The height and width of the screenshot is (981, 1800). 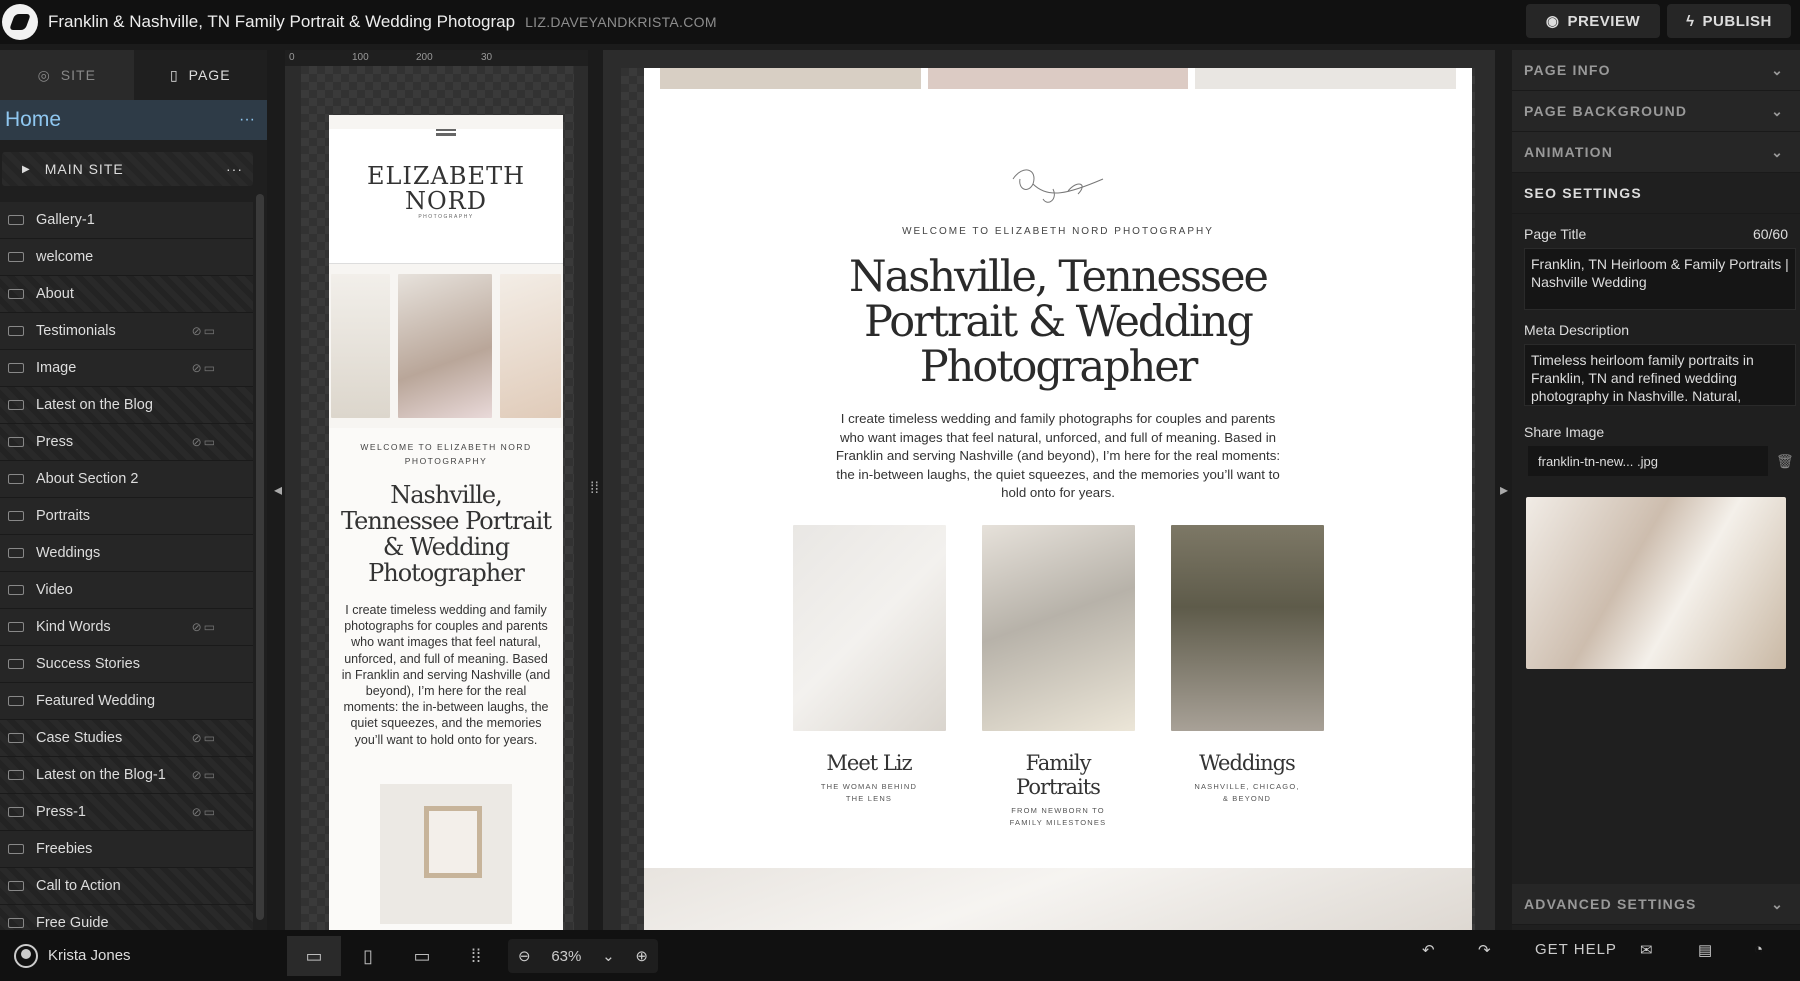 What do you see at coordinates (566, 956) in the screenshot?
I see `zoom-value: 63%` at bounding box center [566, 956].